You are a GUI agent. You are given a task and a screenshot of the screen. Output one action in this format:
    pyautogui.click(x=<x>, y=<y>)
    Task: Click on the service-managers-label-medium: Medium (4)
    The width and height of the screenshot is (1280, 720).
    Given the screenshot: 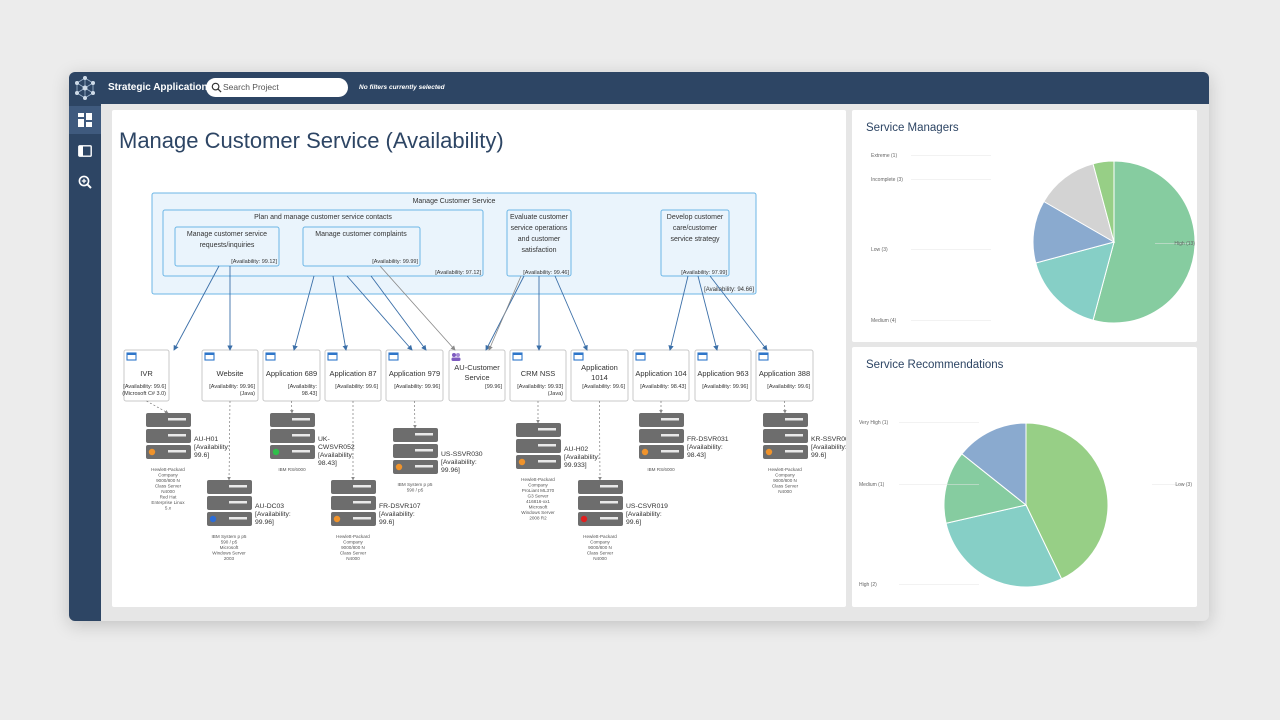 What is the action you would take?
    pyautogui.click(x=884, y=321)
    